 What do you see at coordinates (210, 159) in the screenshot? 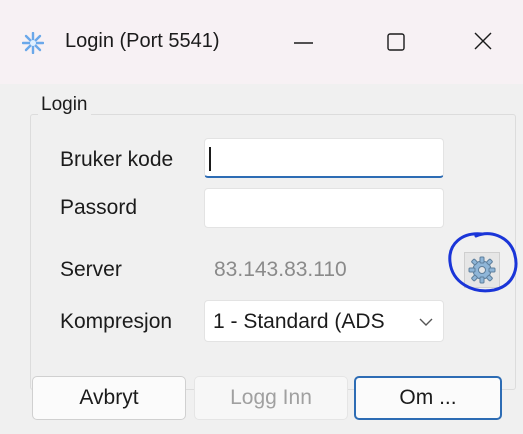
I see `text-caret` at bounding box center [210, 159].